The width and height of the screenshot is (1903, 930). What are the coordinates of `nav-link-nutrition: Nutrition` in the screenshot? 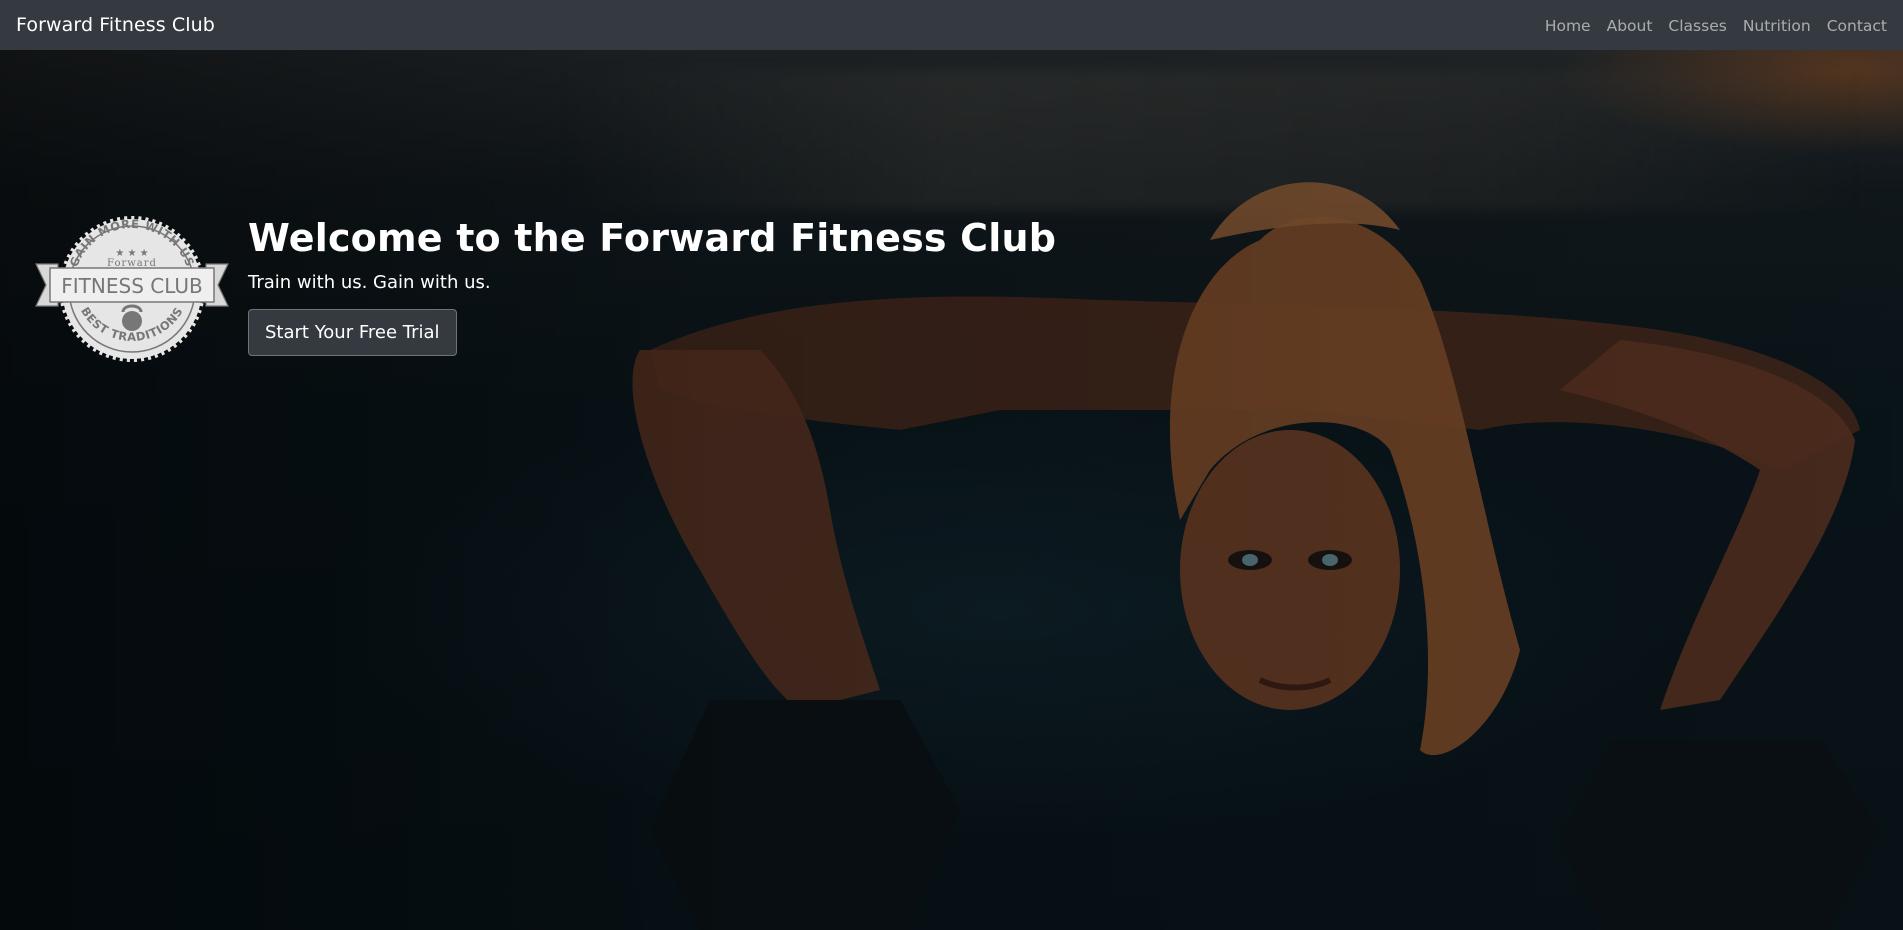 It's located at (1777, 26).